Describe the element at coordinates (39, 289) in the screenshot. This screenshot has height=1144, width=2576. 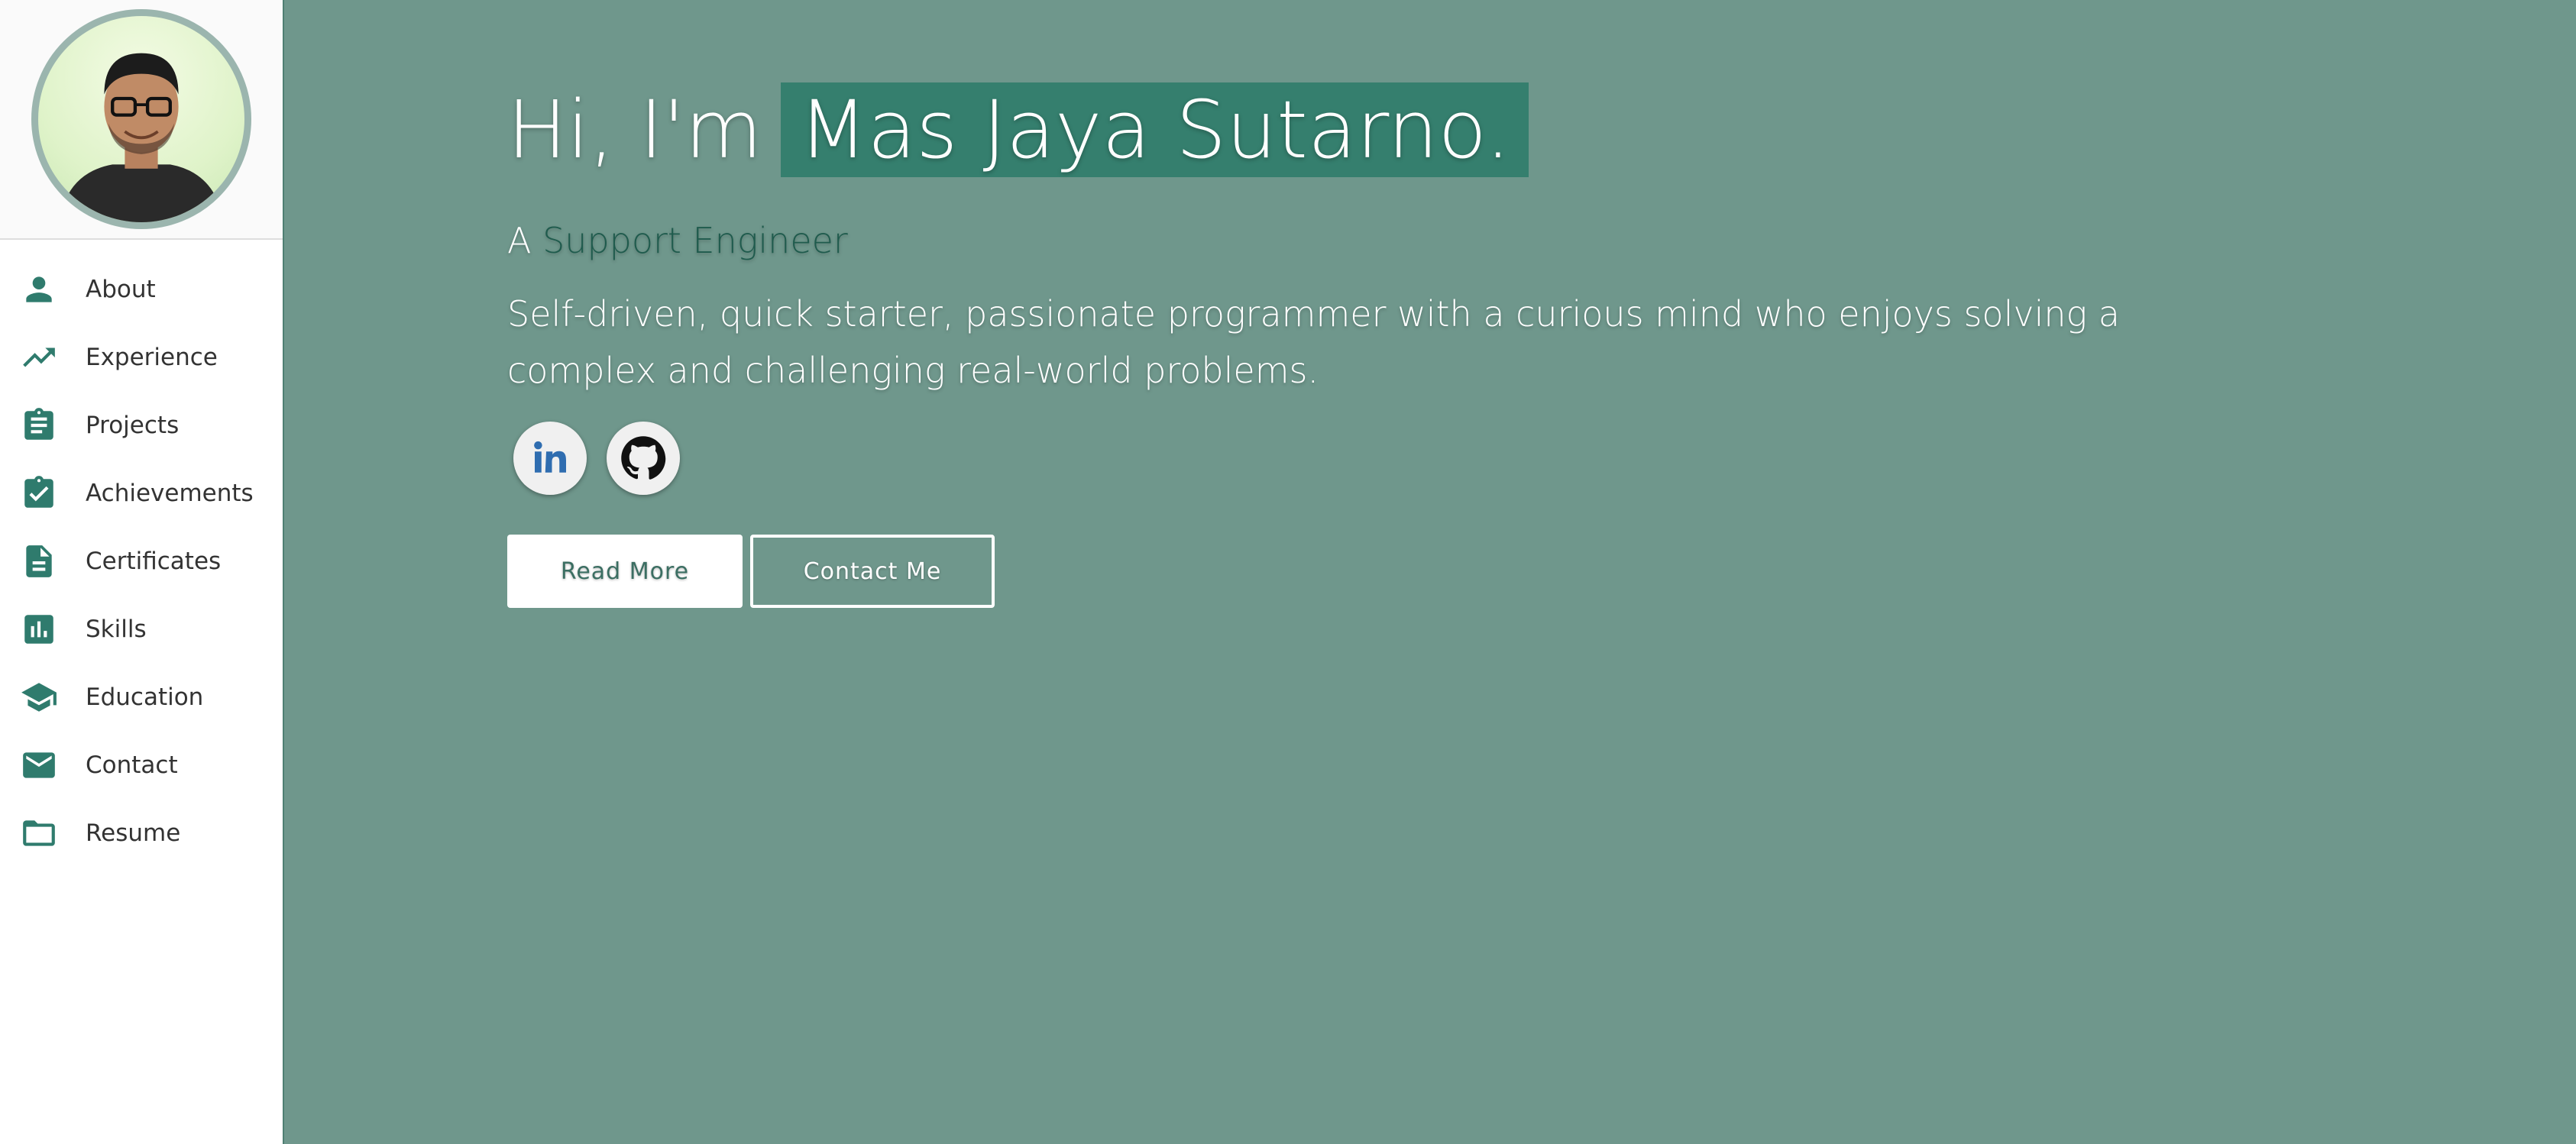
I see `person-icon` at that location.